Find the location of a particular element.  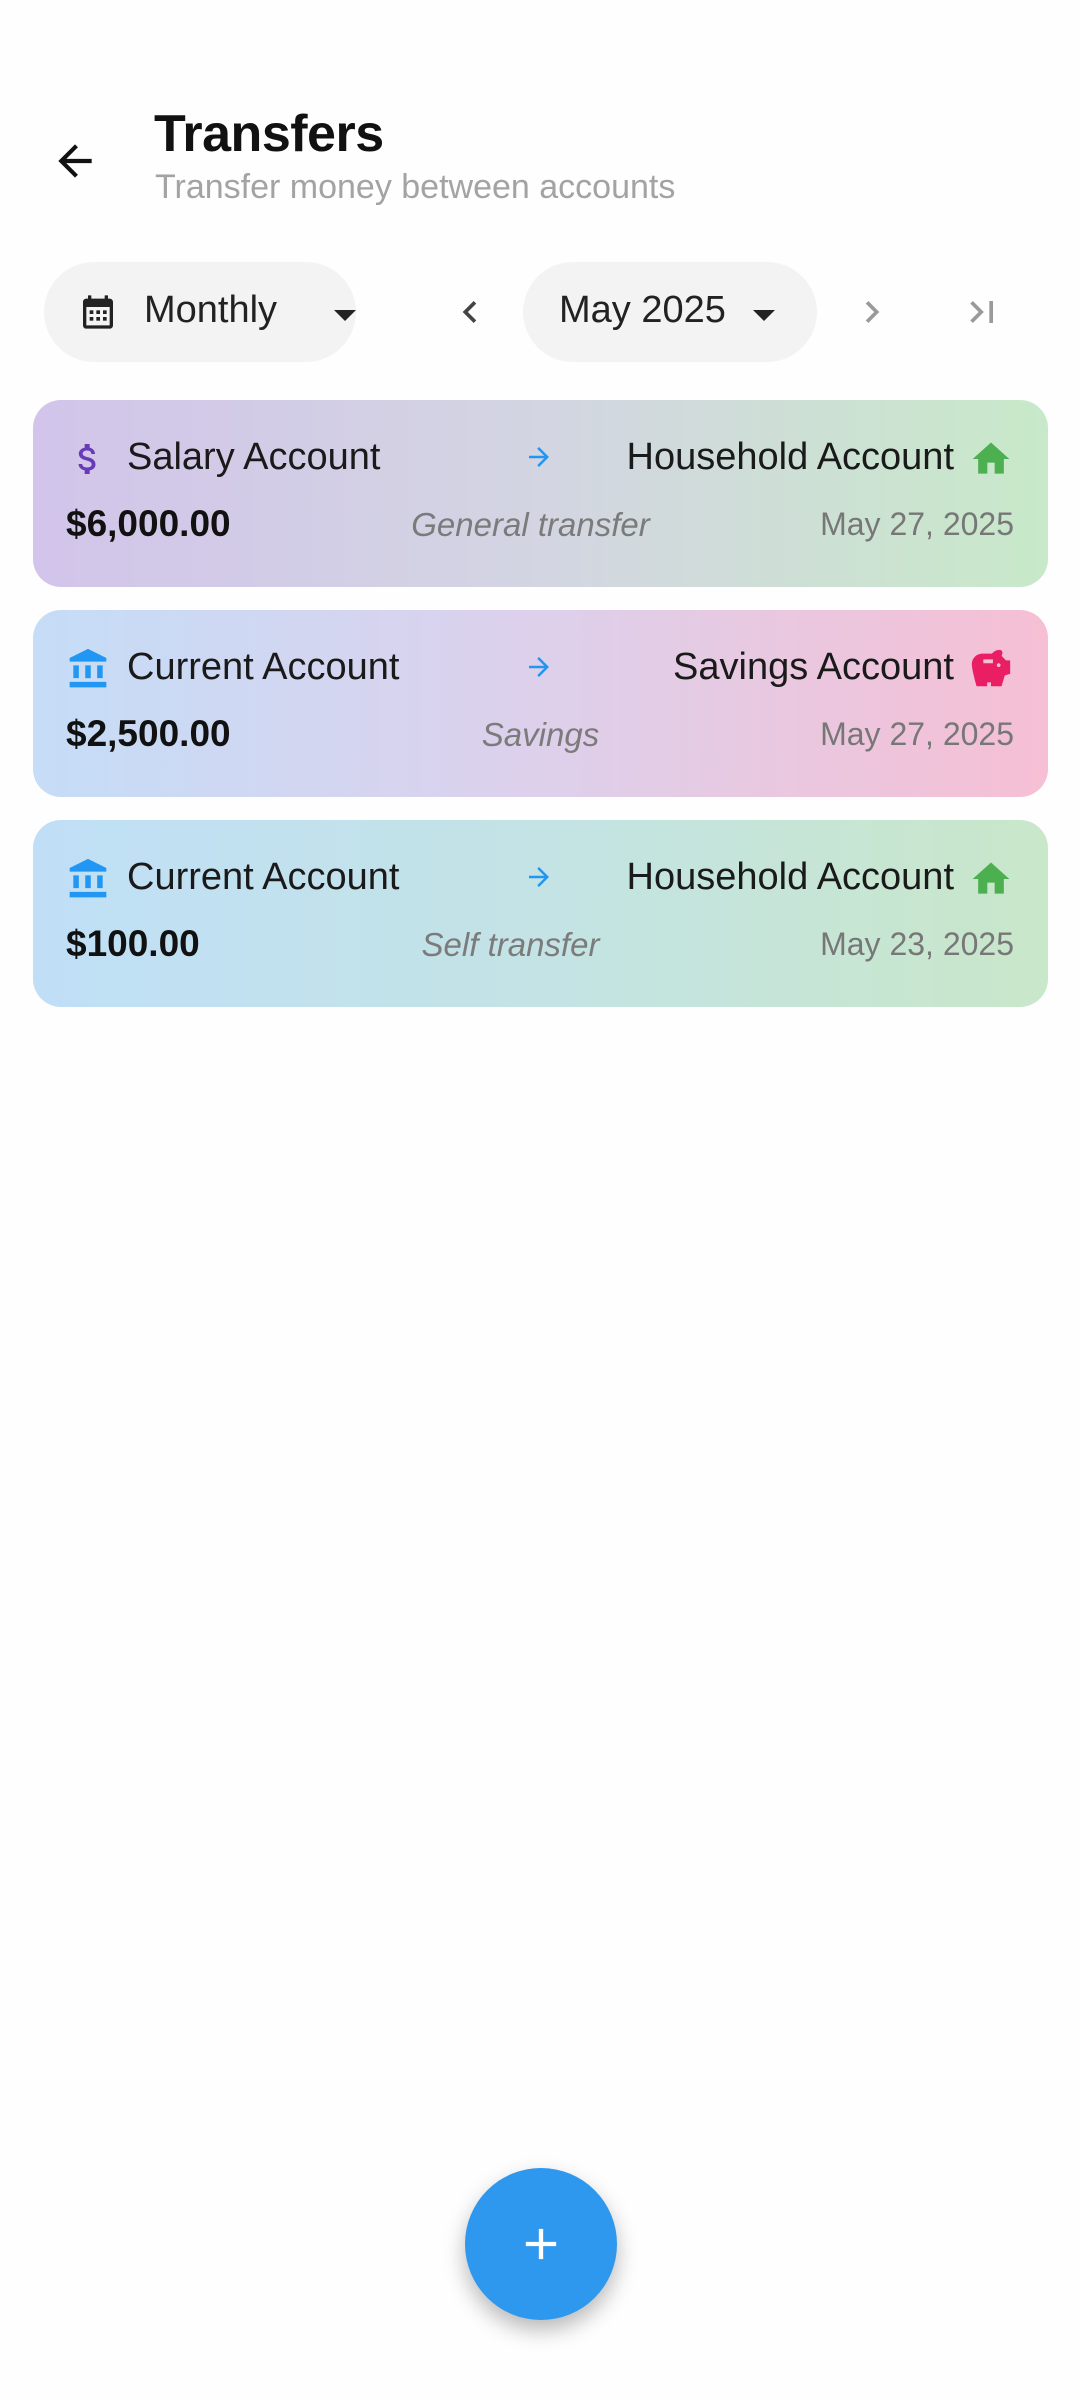

period-selector: Monthly is located at coordinates (200, 312).